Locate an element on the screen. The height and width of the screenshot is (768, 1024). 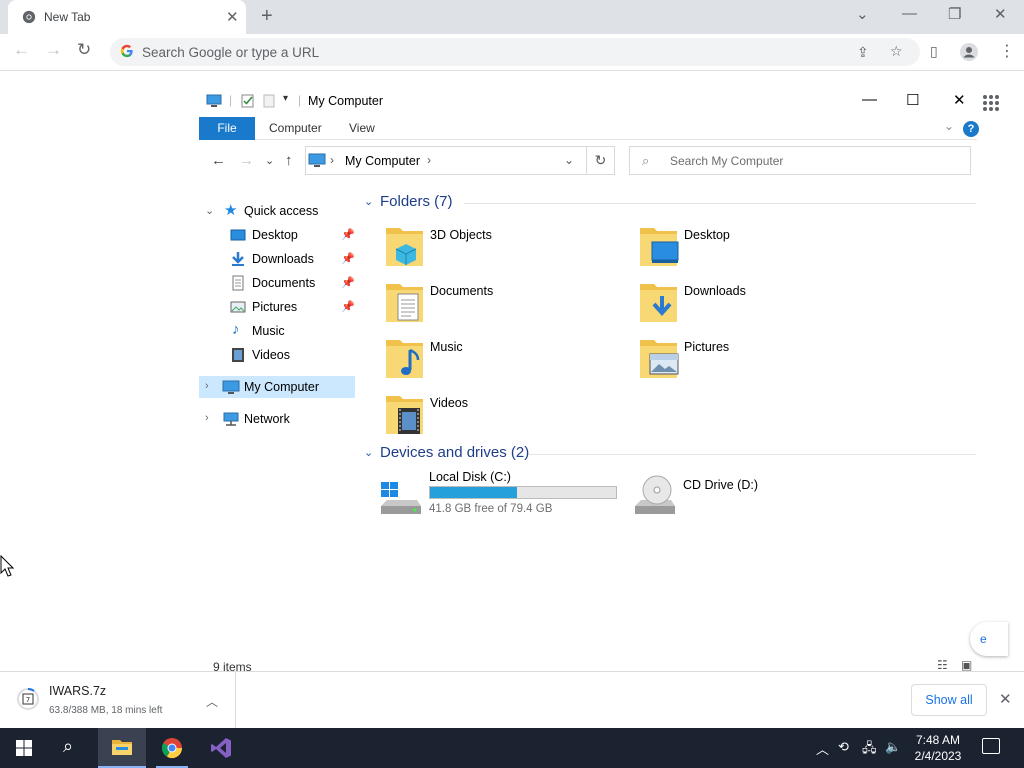
show-hidden-icons-icon: ︿ is located at coordinates (822, 748).